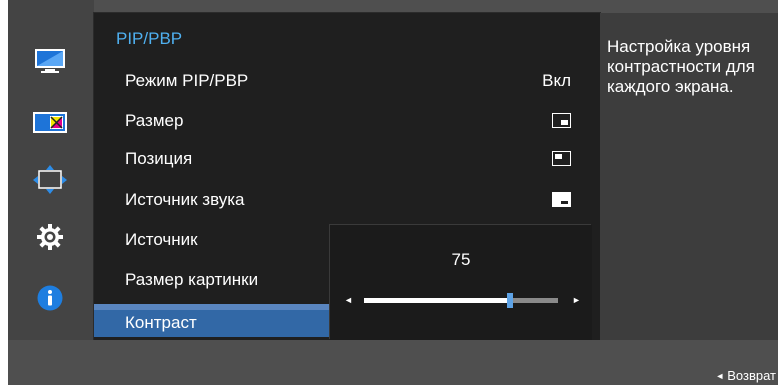 Image resolution: width=778 pixels, height=385 pixels. Describe the element at coordinates (50, 61) in the screenshot. I see `monitor-icon` at that location.